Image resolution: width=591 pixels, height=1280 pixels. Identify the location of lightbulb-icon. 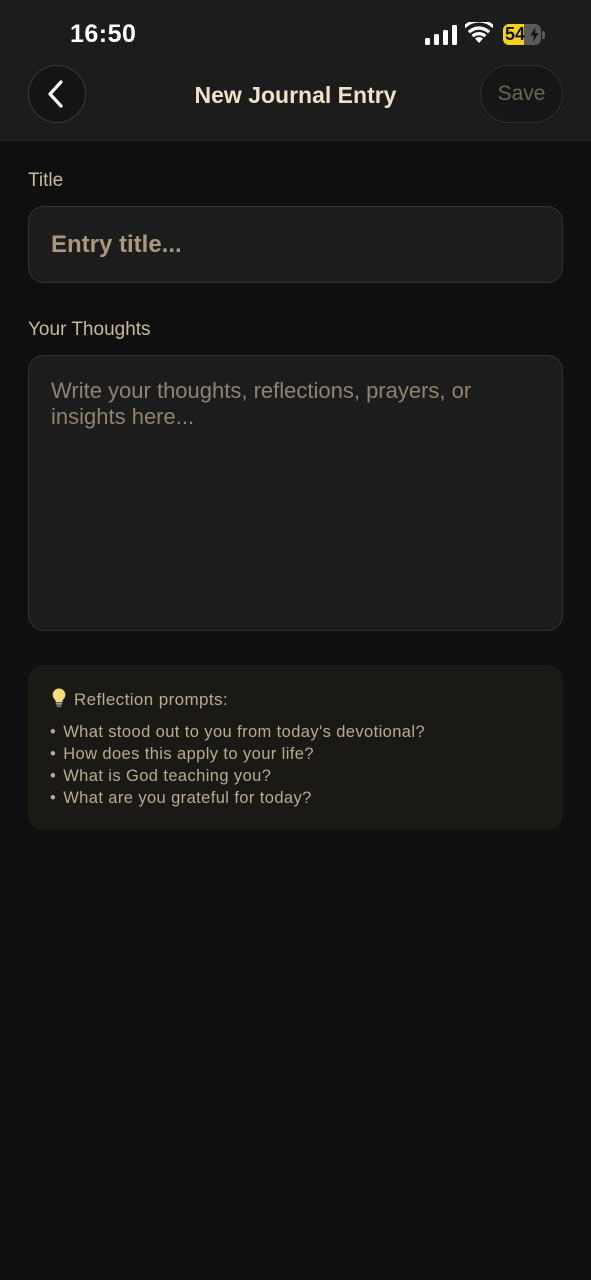
(59, 698).